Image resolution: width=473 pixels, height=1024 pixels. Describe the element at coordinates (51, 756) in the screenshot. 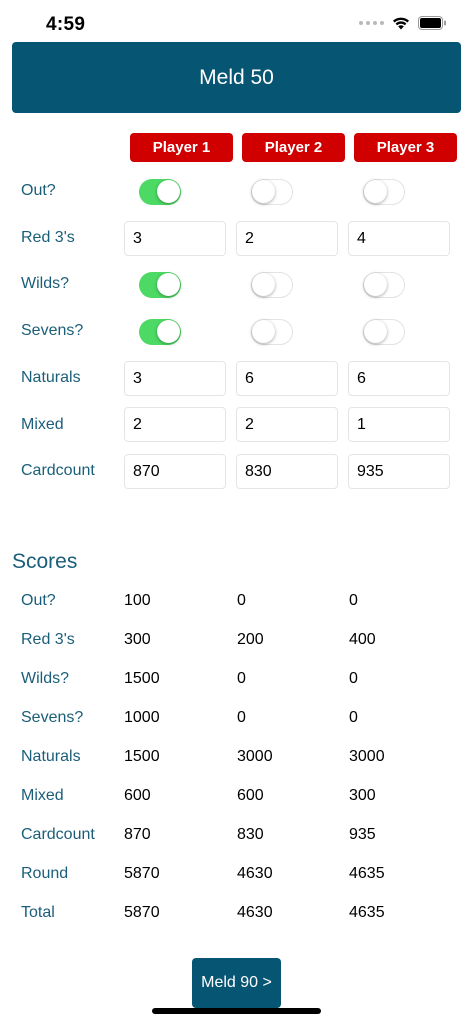

I see `score-row-label: Naturals` at that location.